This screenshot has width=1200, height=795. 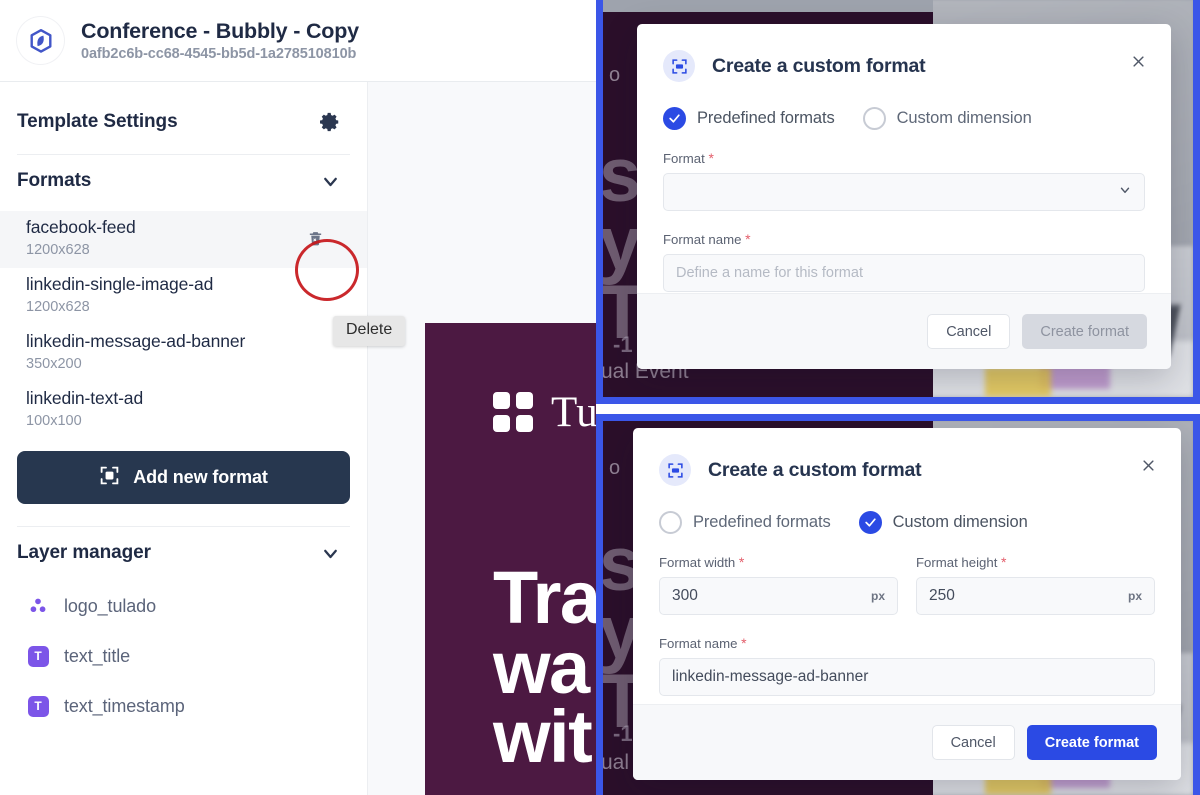 I want to click on trash-x-icon, so click(x=315, y=238).